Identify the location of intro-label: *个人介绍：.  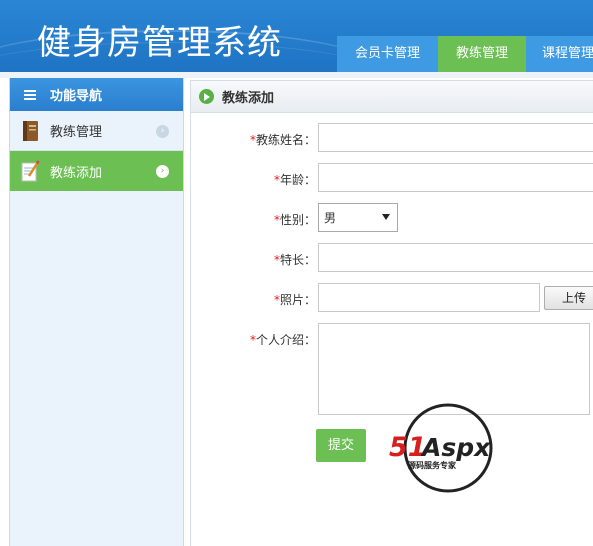
(282, 340).